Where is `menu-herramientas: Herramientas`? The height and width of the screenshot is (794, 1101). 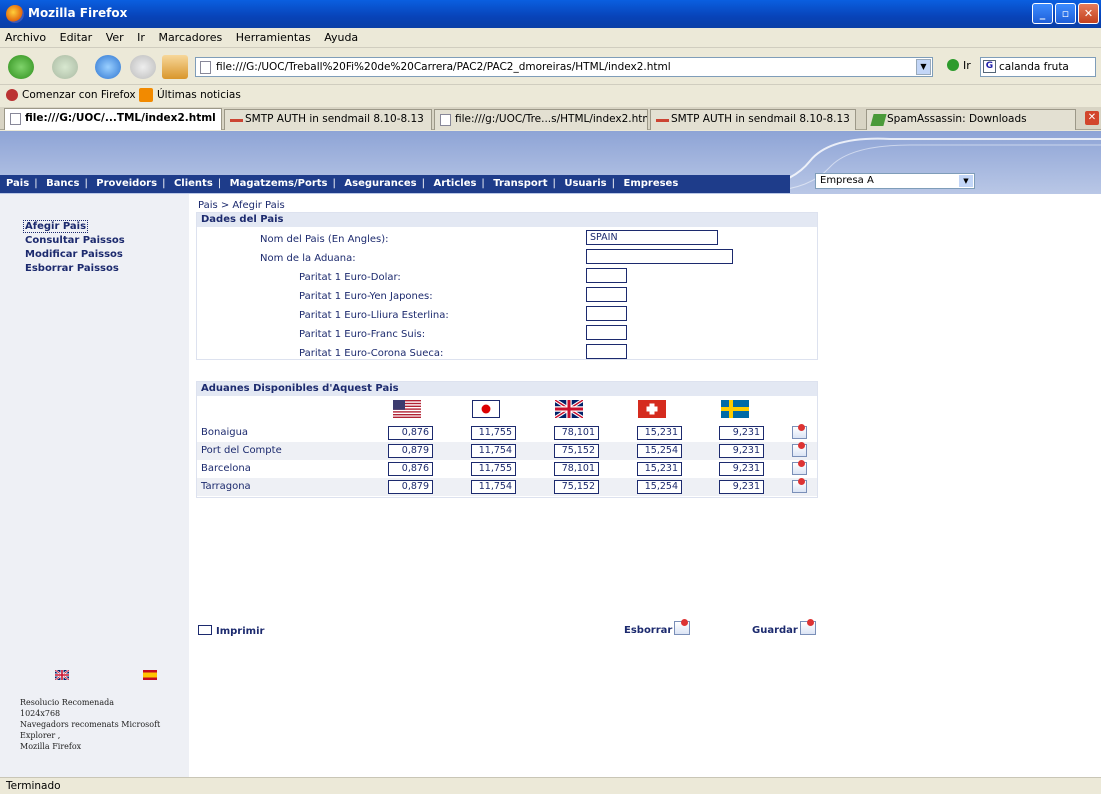 menu-herramientas: Herramientas is located at coordinates (273, 37).